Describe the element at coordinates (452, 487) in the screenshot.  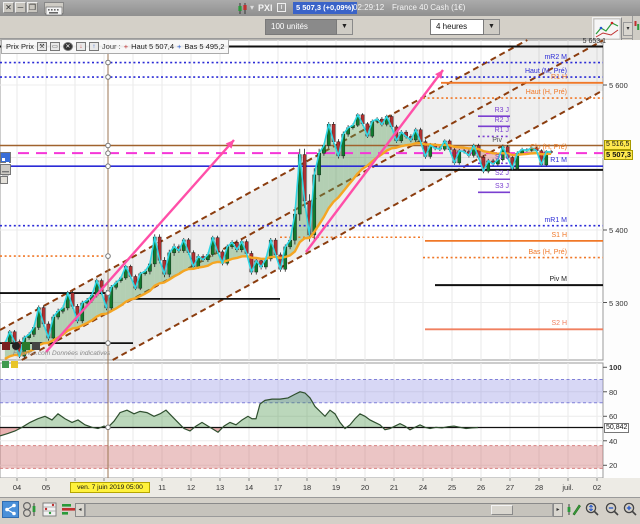
I see `x-tick-label: 25` at that location.